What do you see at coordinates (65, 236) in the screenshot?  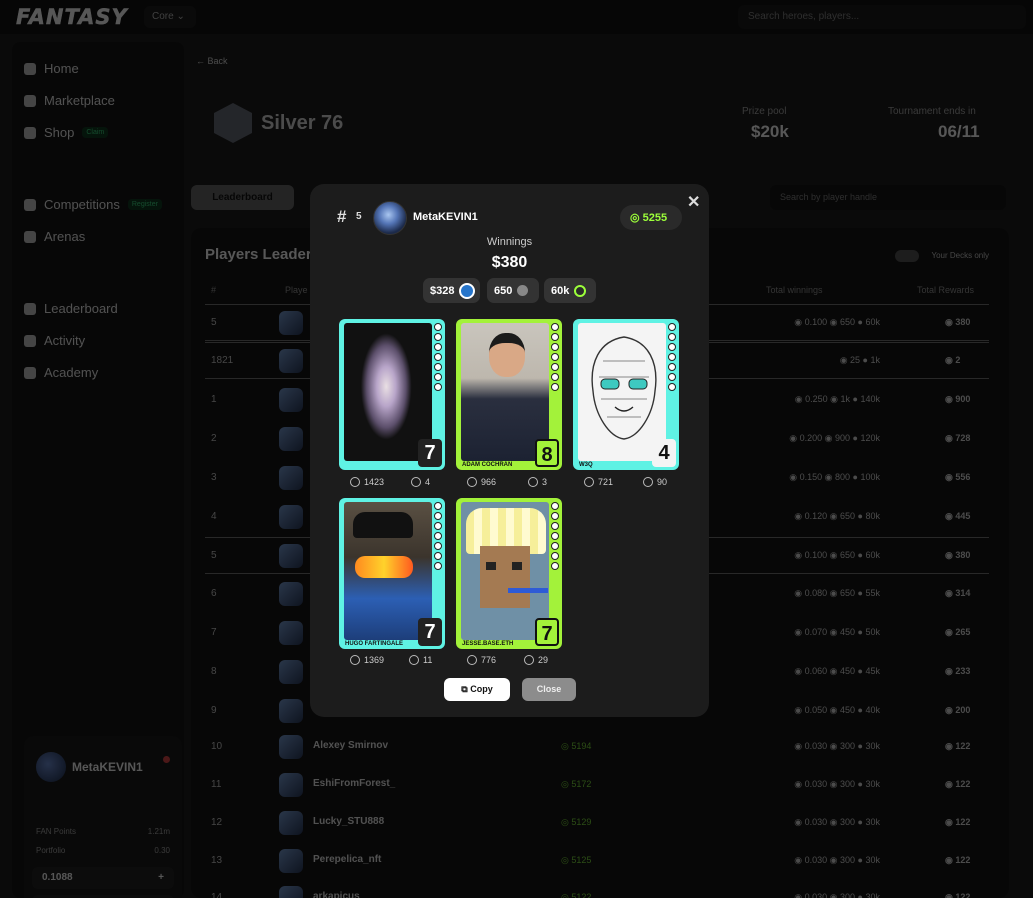 I see `sidebar-item-label: Arenas` at bounding box center [65, 236].